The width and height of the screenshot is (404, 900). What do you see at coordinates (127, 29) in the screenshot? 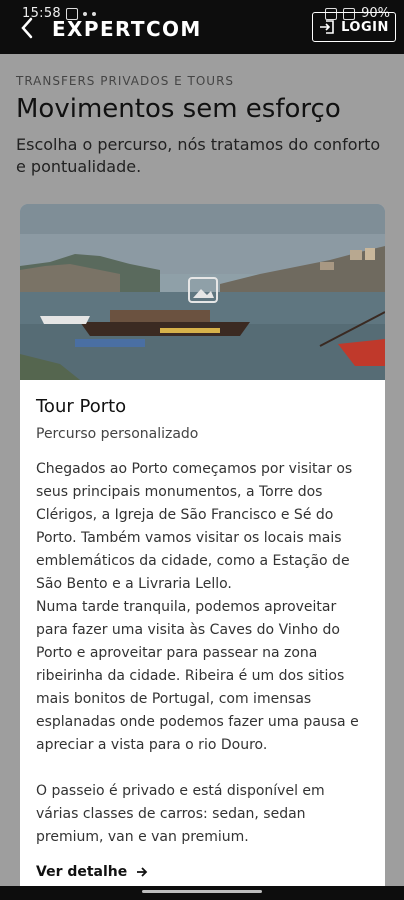
I see `brand-logo: EXPERTCOM` at bounding box center [127, 29].